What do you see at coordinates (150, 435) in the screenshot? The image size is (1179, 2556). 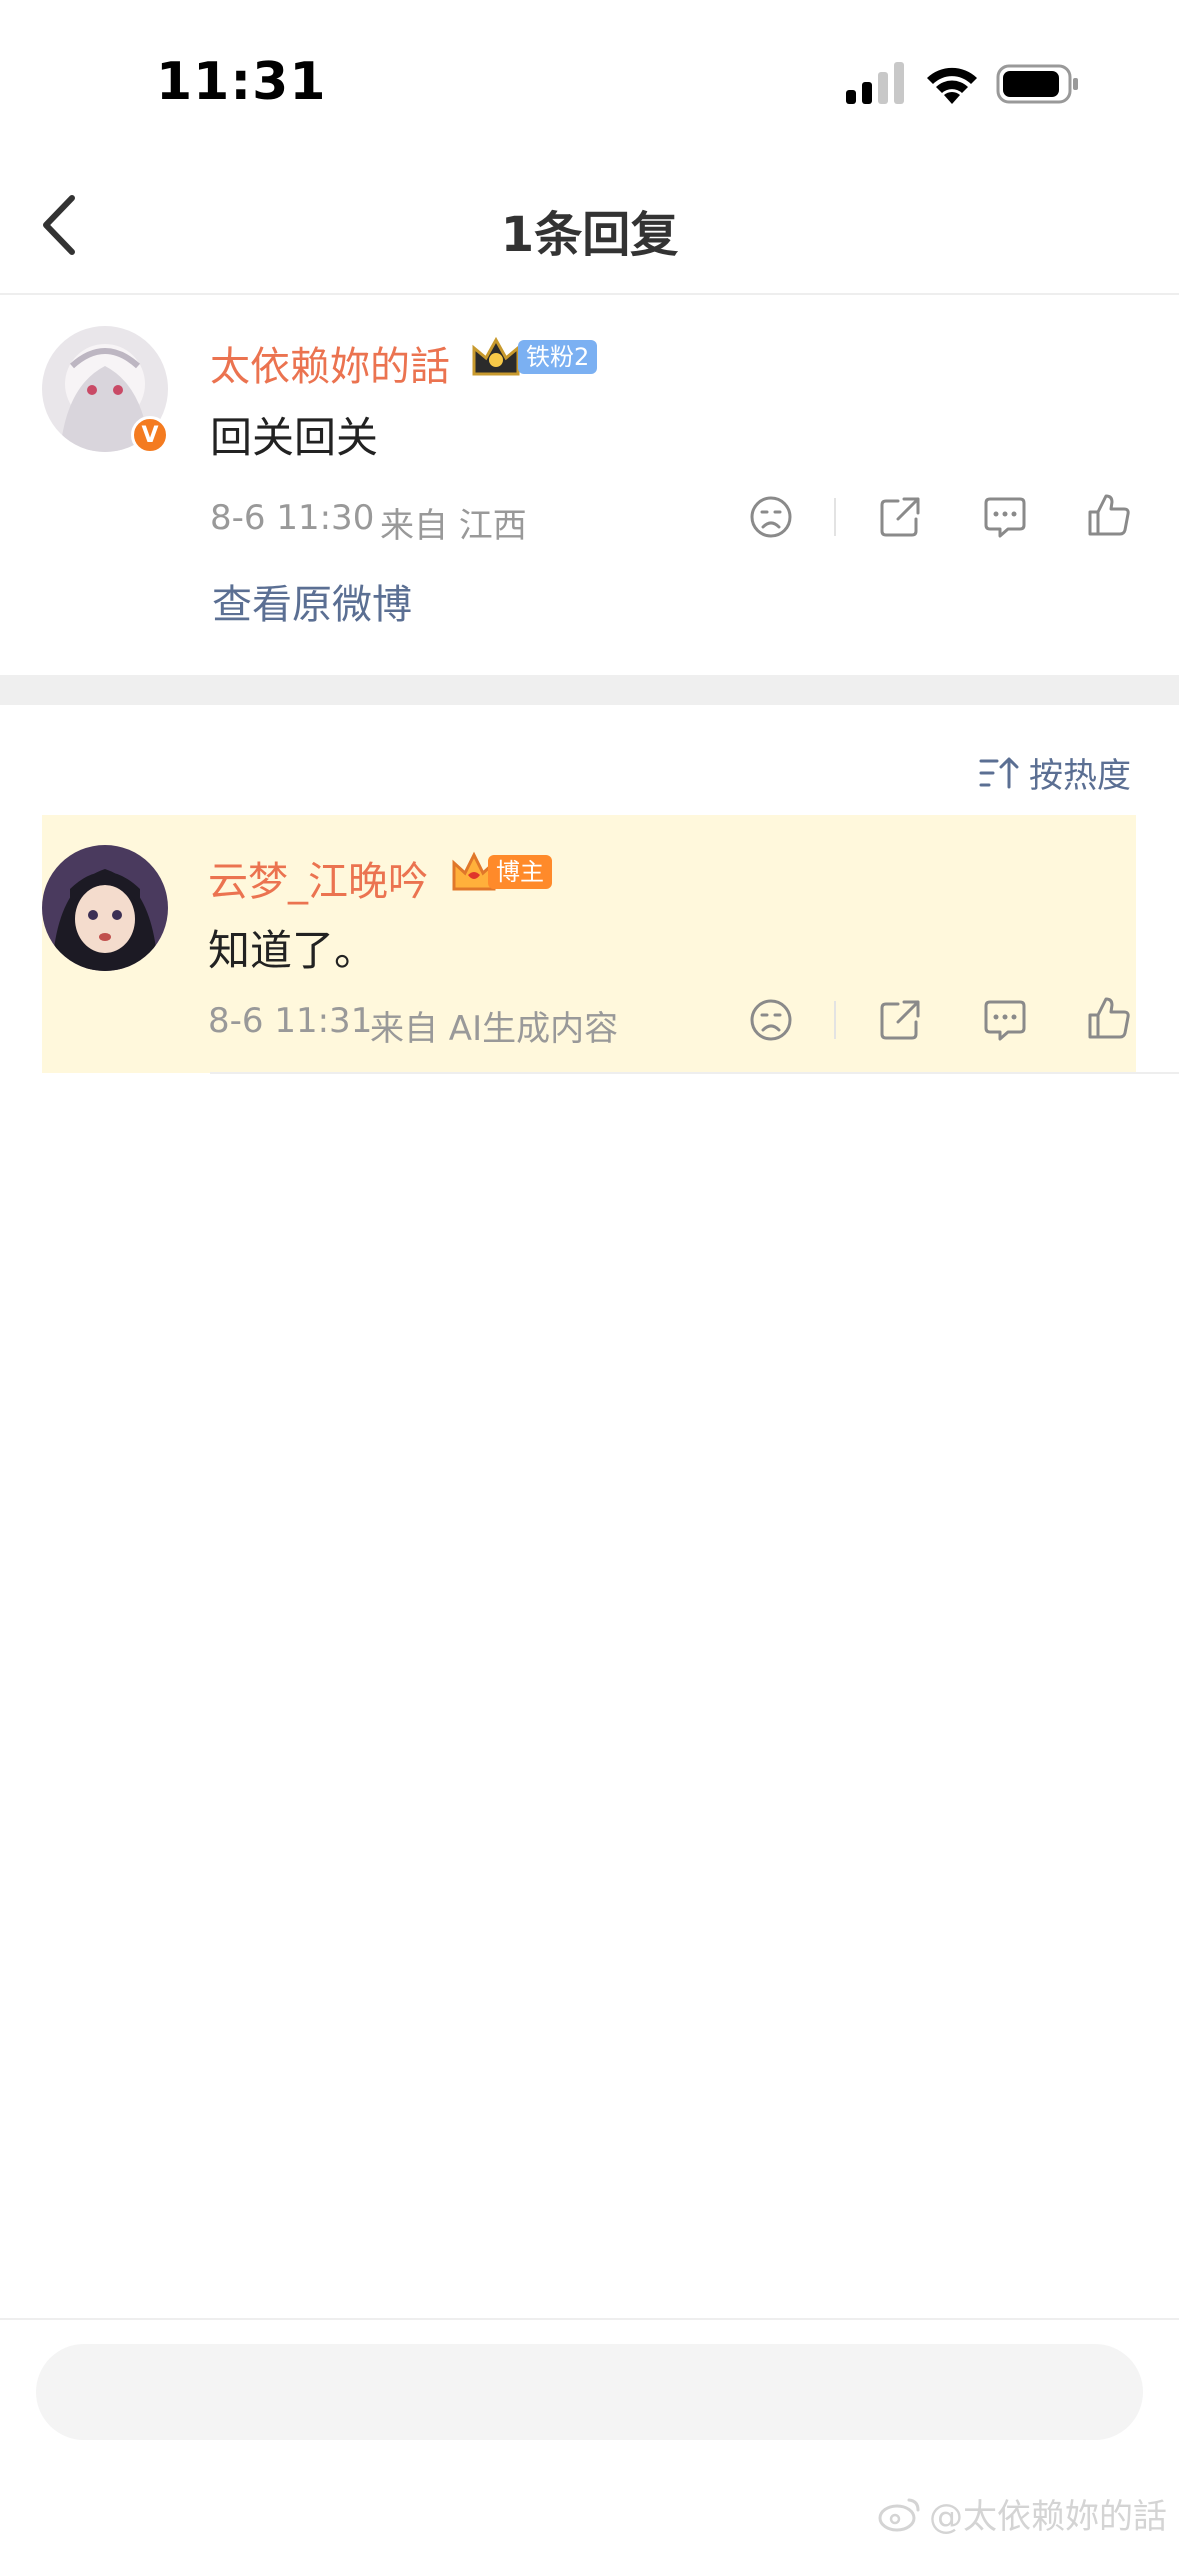 I see `verified-badge-icon: V` at bounding box center [150, 435].